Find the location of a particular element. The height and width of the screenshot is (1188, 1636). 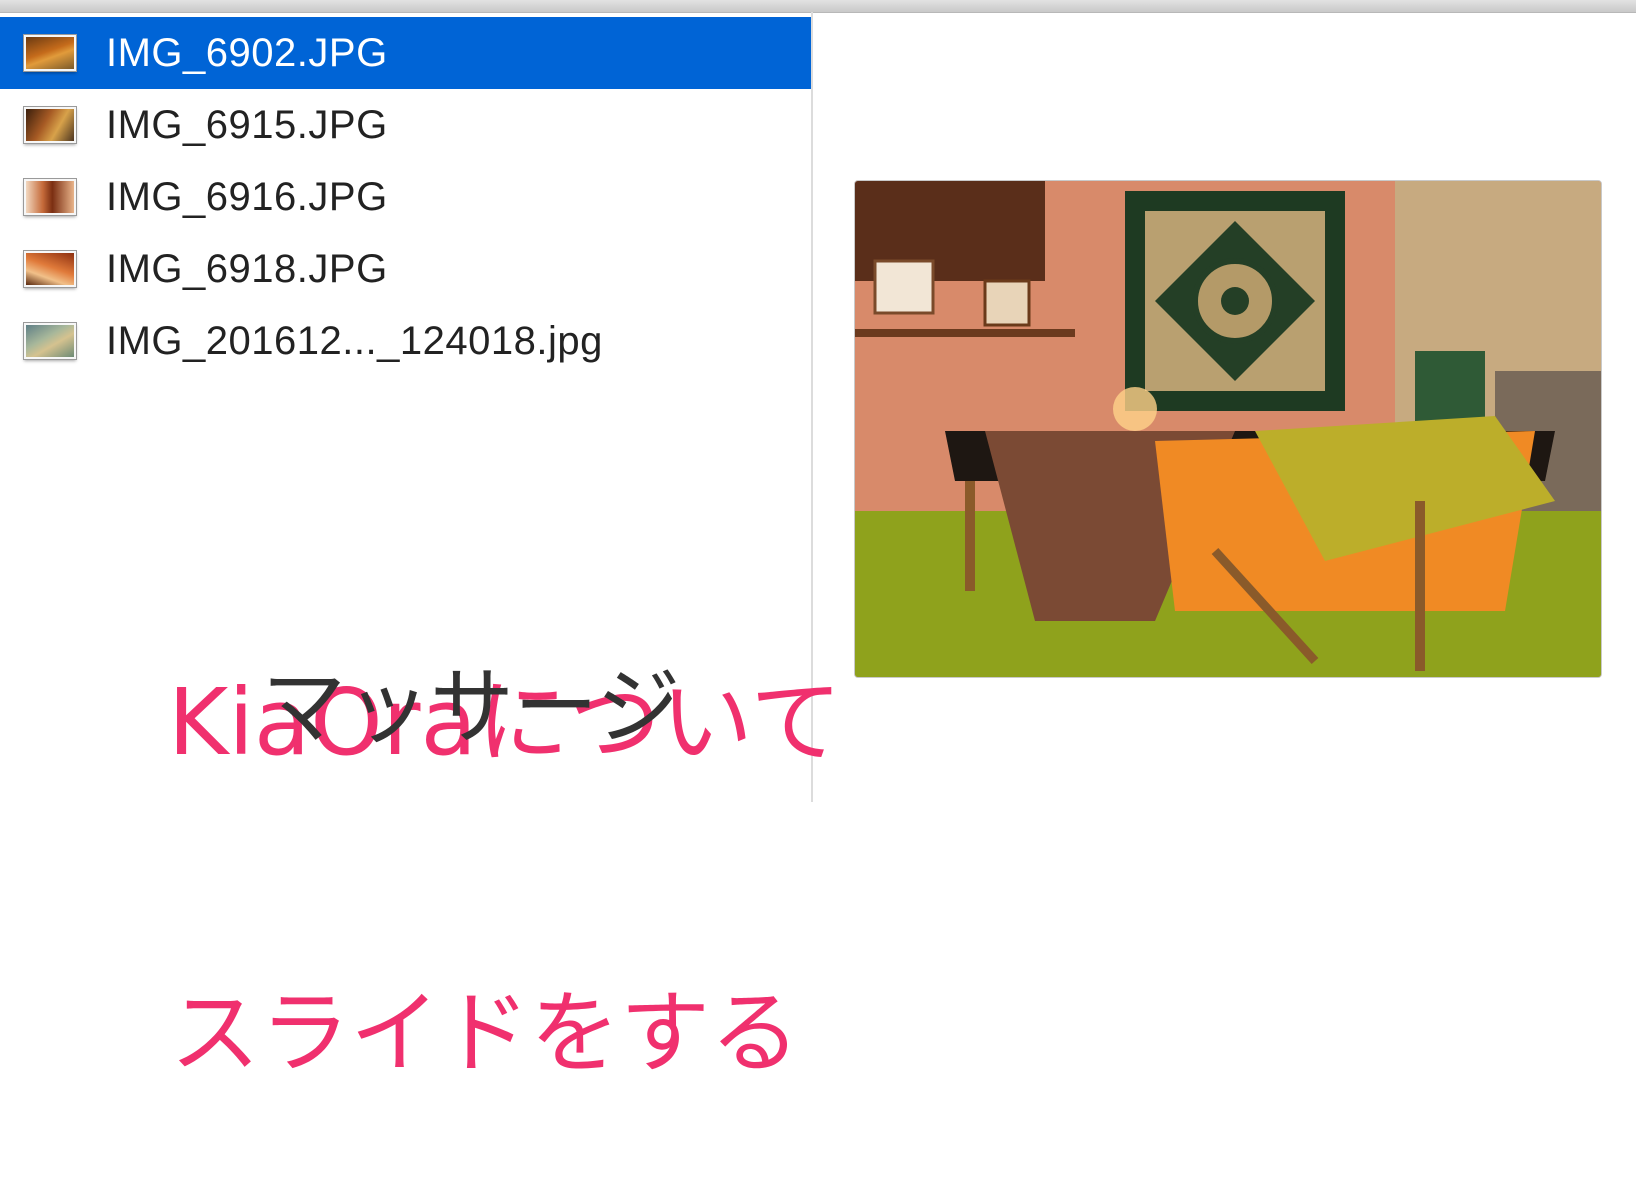

file-row: IMG_201612..._124018.jpg is located at coordinates (405, 341).